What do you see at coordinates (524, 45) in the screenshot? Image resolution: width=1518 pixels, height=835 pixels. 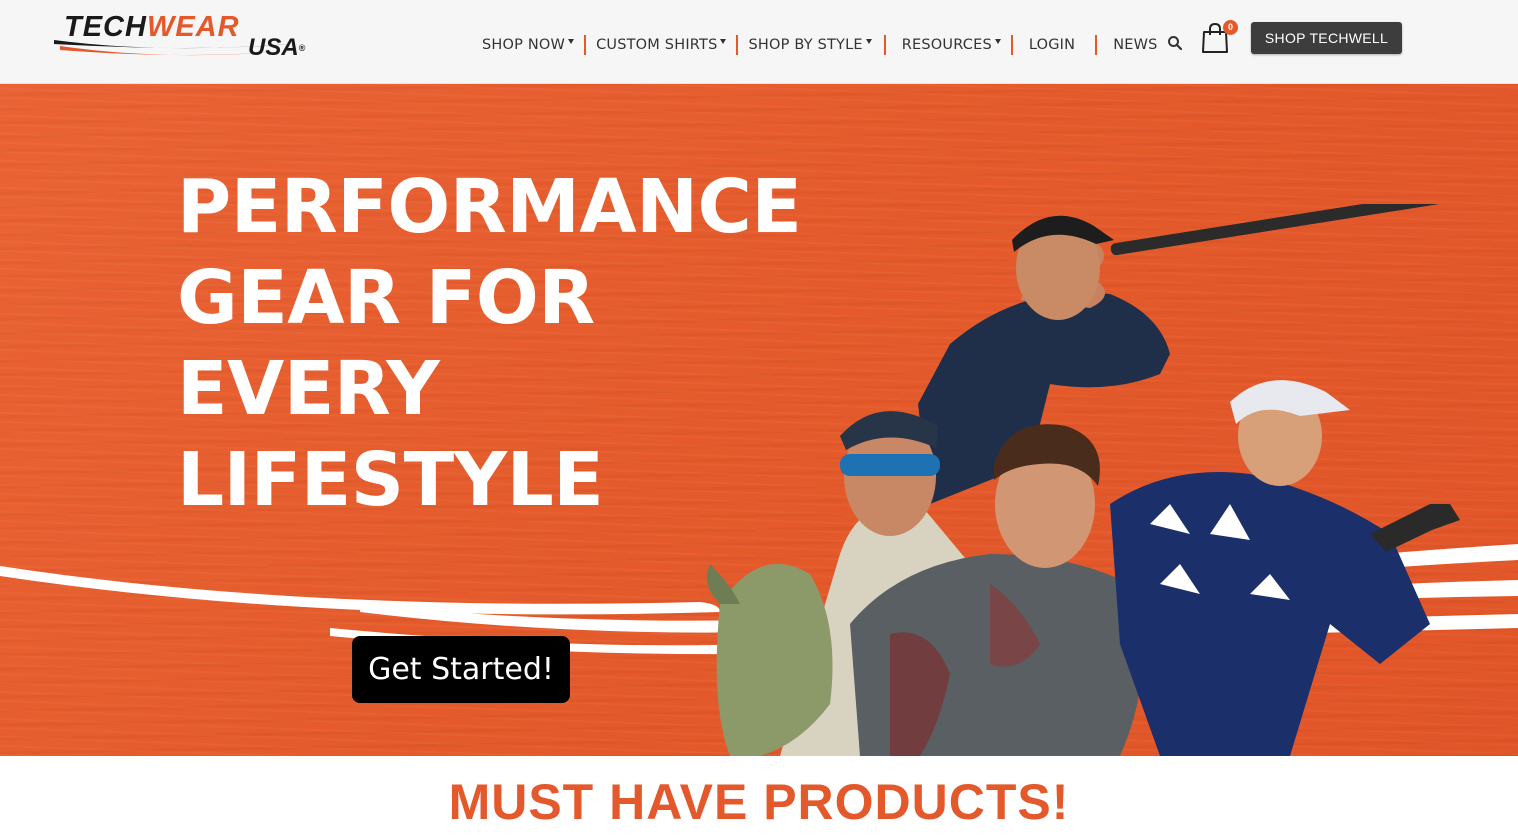 I see `nav-label: SHOP NOW` at bounding box center [524, 45].